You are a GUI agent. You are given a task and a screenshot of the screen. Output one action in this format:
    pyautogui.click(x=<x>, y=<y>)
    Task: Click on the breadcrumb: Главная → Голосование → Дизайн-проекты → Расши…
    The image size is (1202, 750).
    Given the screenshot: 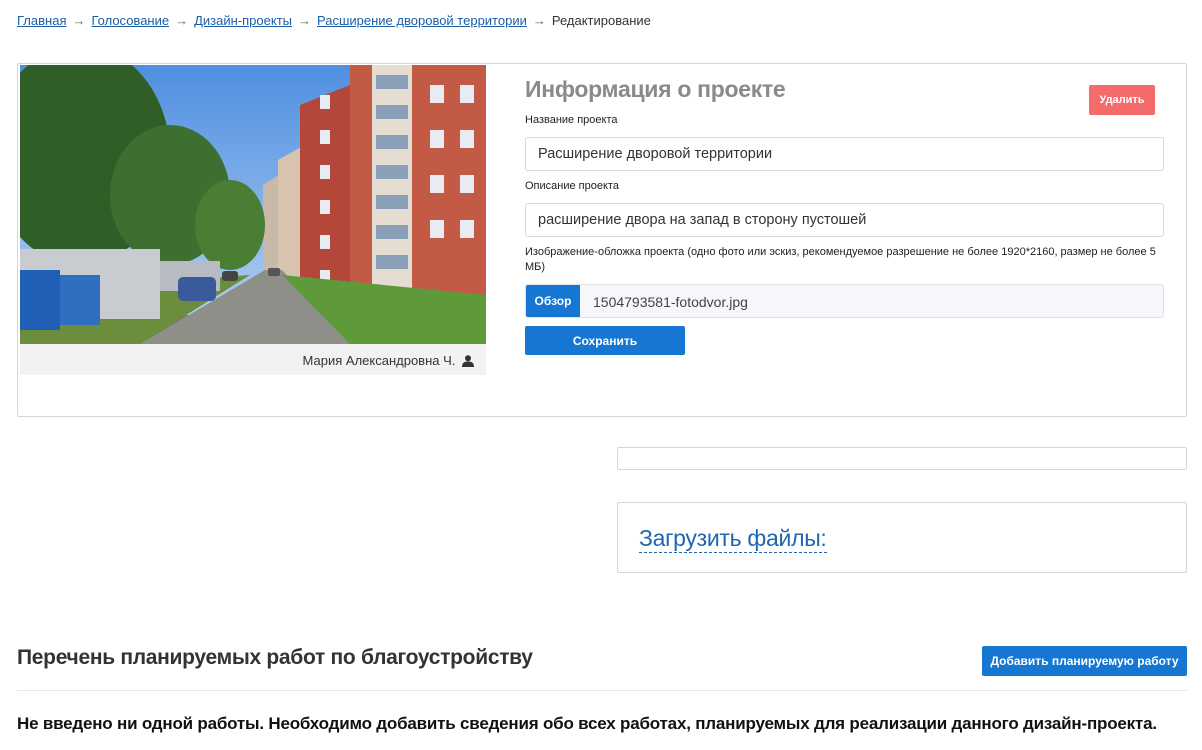 What is the action you would take?
    pyautogui.click(x=334, y=20)
    